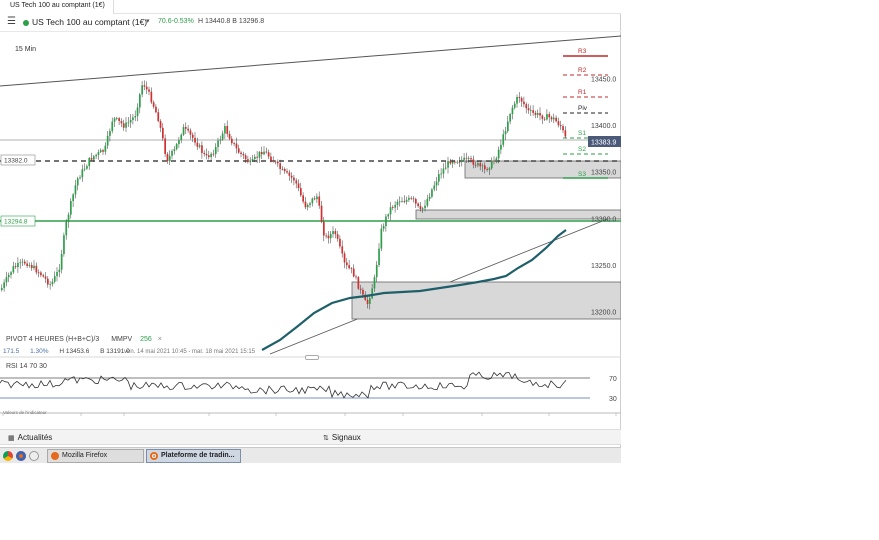  What do you see at coordinates (16, 222) in the screenshot?
I see `left-marker-2: 13294.8` at bounding box center [16, 222].